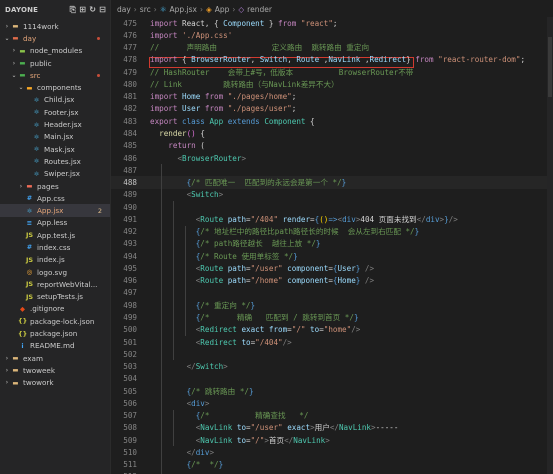  I want to click on code-line: 498 {/* 重定向 */}, so click(332, 305).